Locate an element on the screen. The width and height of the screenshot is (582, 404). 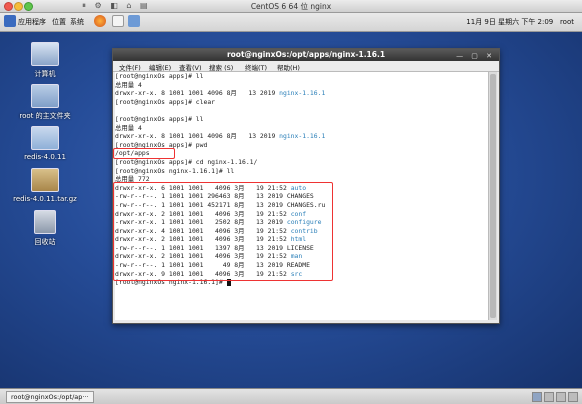
desktop-icon-label: 回收站 is located at coordinates (45, 242).